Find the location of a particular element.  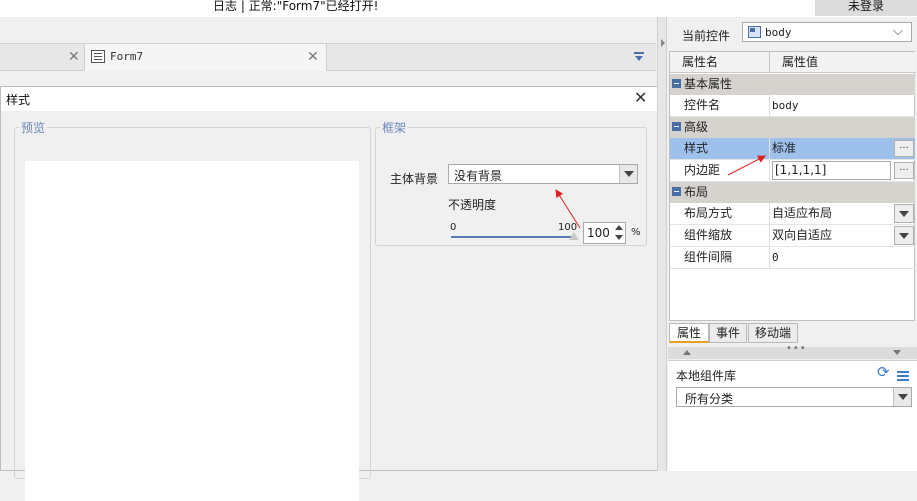

tab-properties: 属性 is located at coordinates (689, 333).